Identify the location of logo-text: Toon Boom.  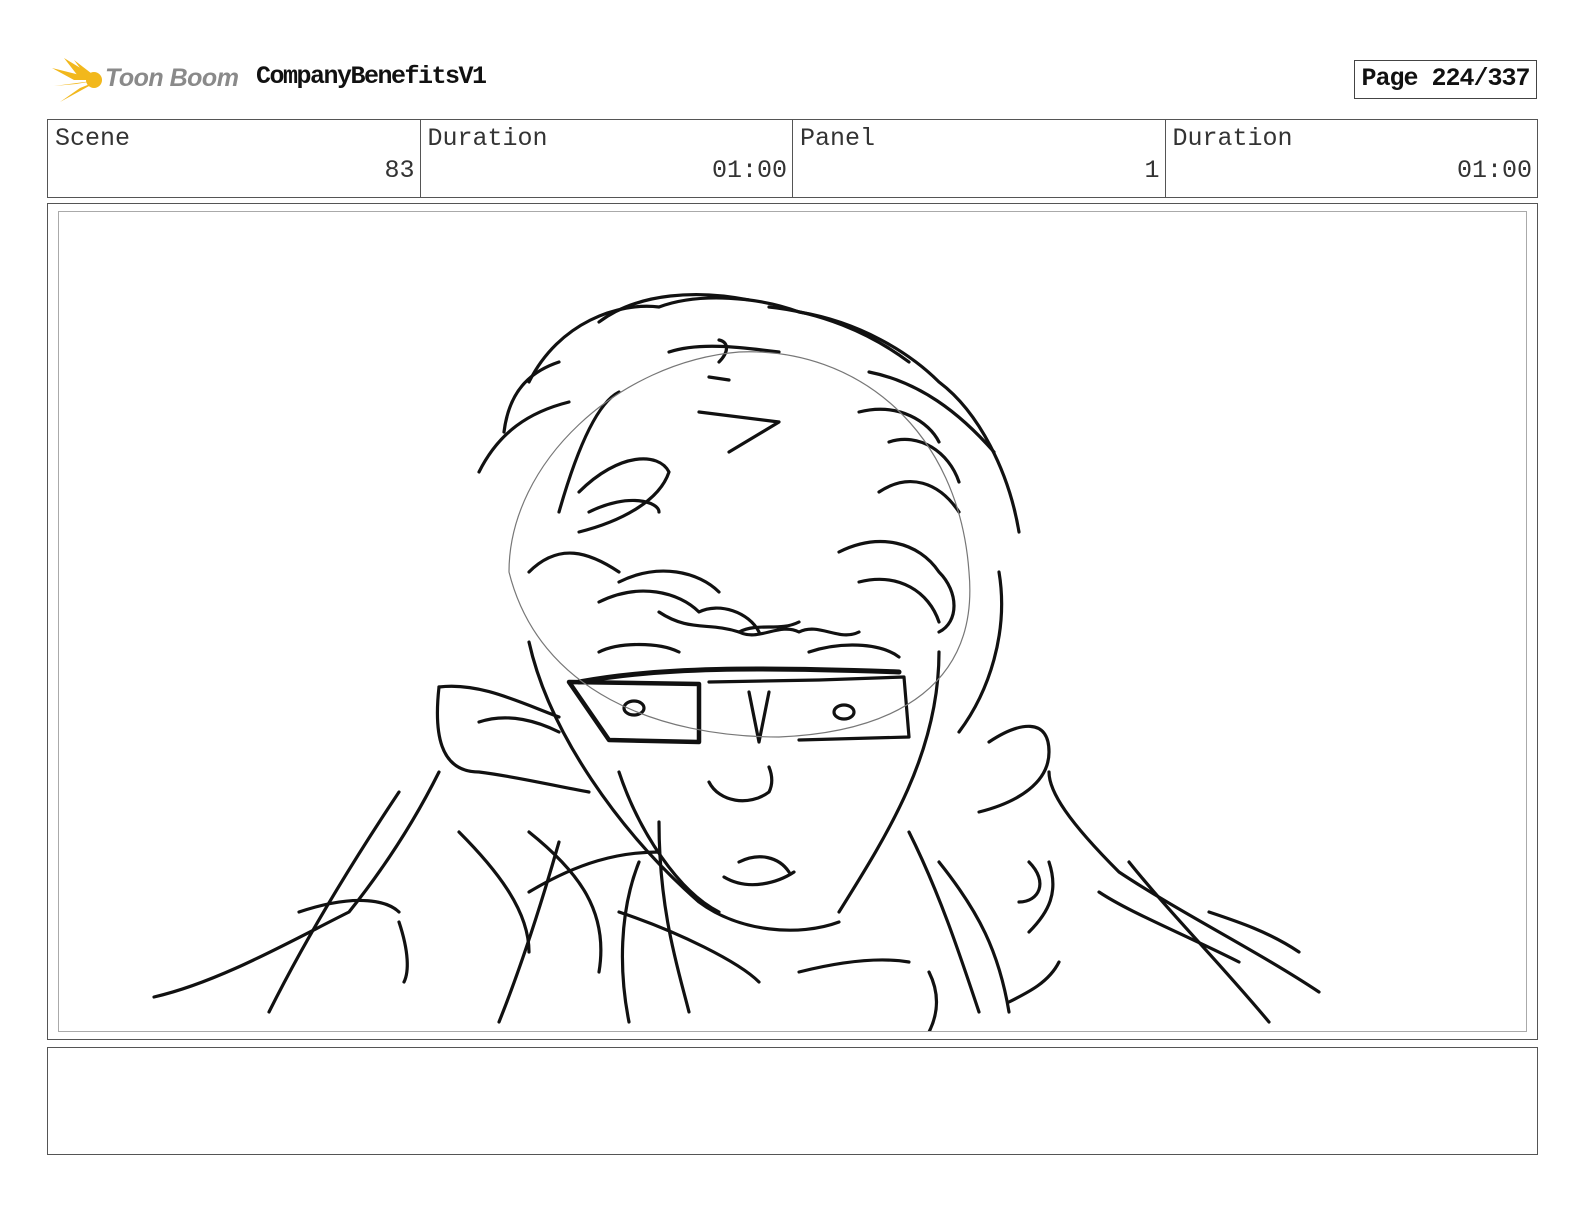
(172, 78).